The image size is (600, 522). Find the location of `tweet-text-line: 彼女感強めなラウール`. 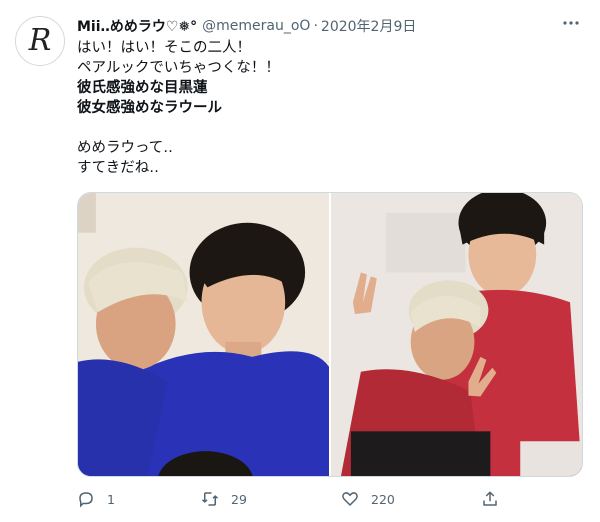

tweet-text-line: 彼女感強めなラウール is located at coordinates (149, 108).